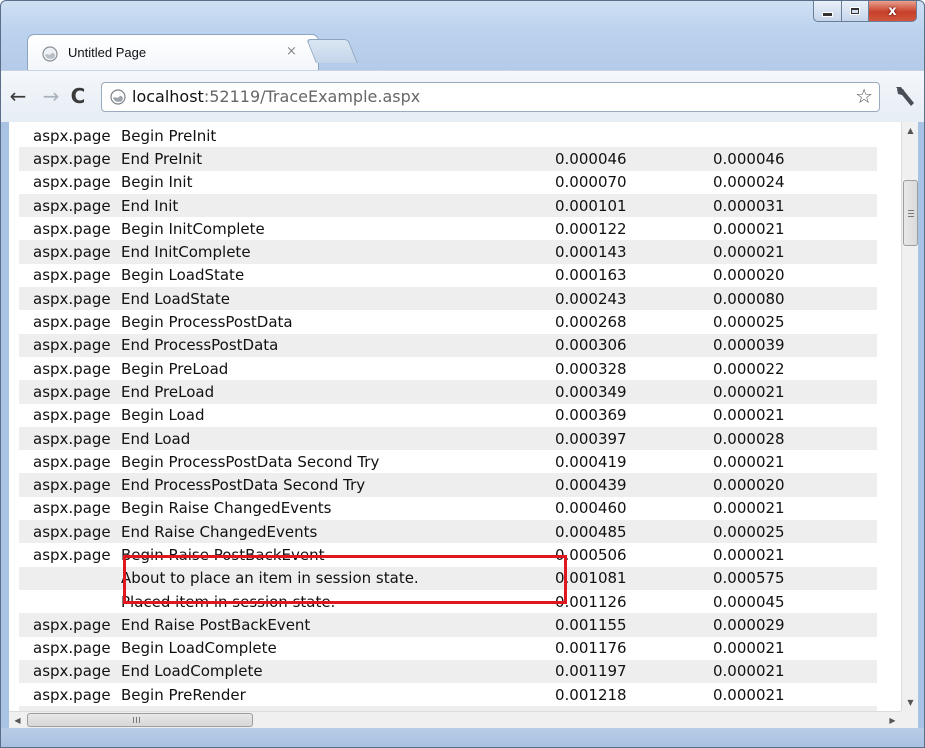 This screenshot has width=925, height=748. What do you see at coordinates (335, 159) in the screenshot?
I see `trace-message: End PreInit` at bounding box center [335, 159].